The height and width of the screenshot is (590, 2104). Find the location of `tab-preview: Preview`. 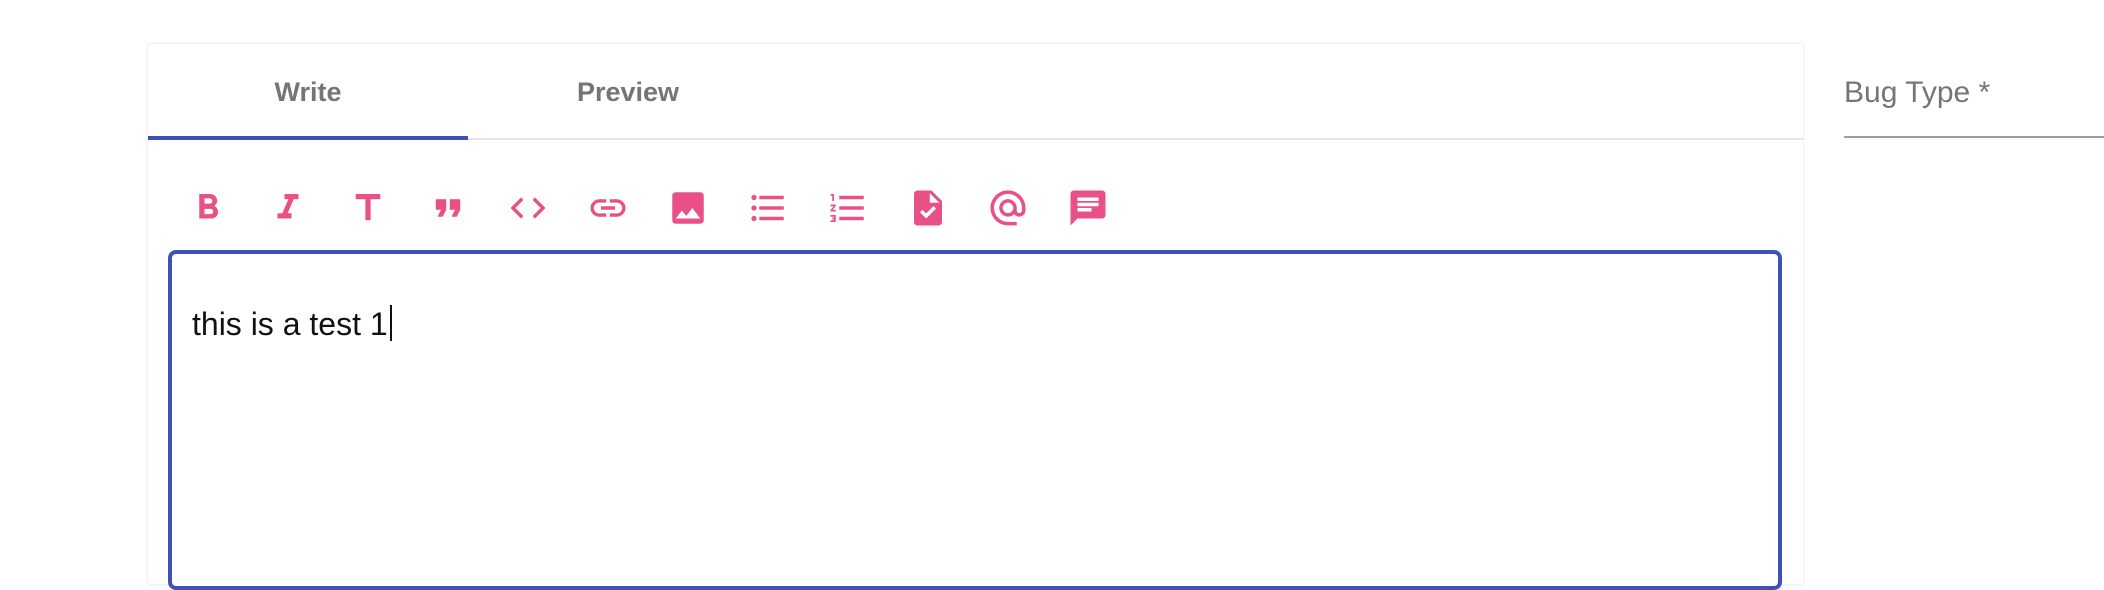

tab-preview: Preview is located at coordinates (628, 92).